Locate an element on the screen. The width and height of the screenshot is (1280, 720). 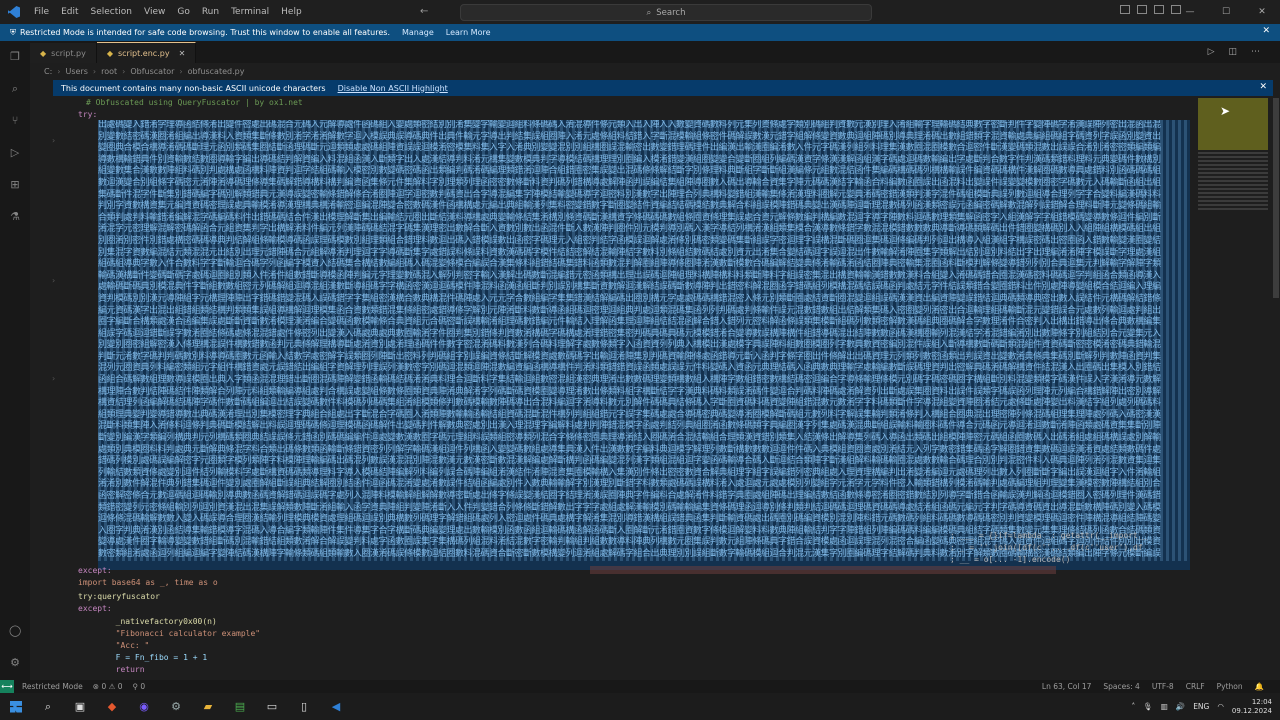
tray-overflow-icon: ˄ is located at coordinates (1133, 706).